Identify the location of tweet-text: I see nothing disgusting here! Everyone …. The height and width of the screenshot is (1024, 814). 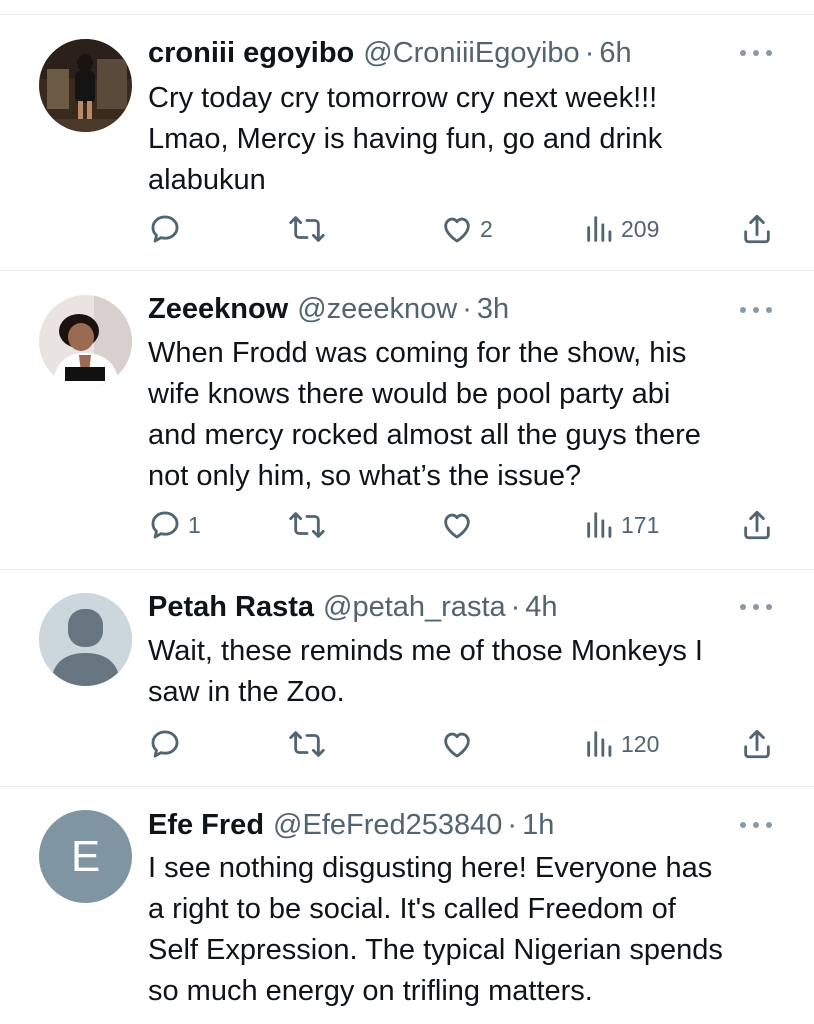
(468, 930).